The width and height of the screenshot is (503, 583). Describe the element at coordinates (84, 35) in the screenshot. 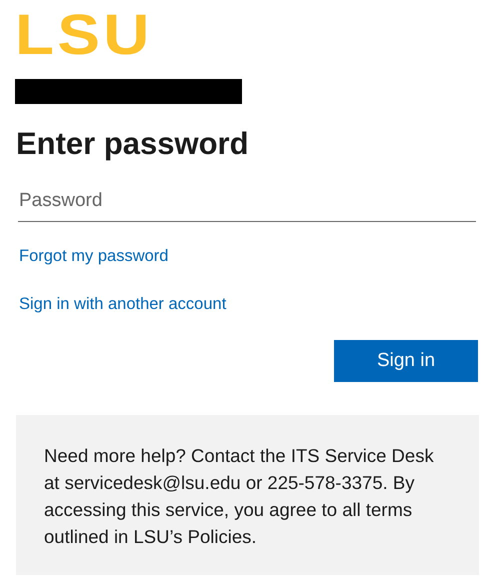

I see `logo: LSU` at that location.